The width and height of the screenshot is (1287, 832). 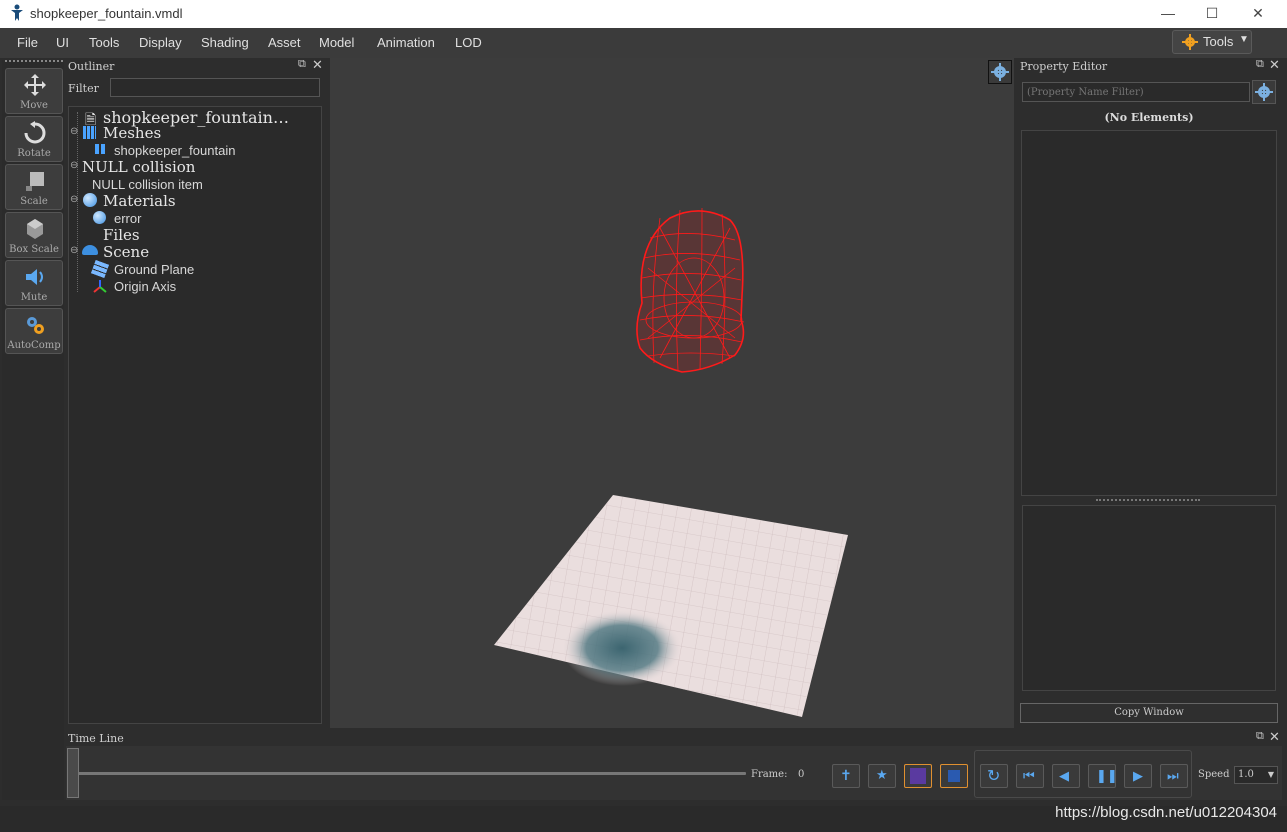 I want to click on box-scale-tool-button: Box Scale, so click(x=34, y=235).